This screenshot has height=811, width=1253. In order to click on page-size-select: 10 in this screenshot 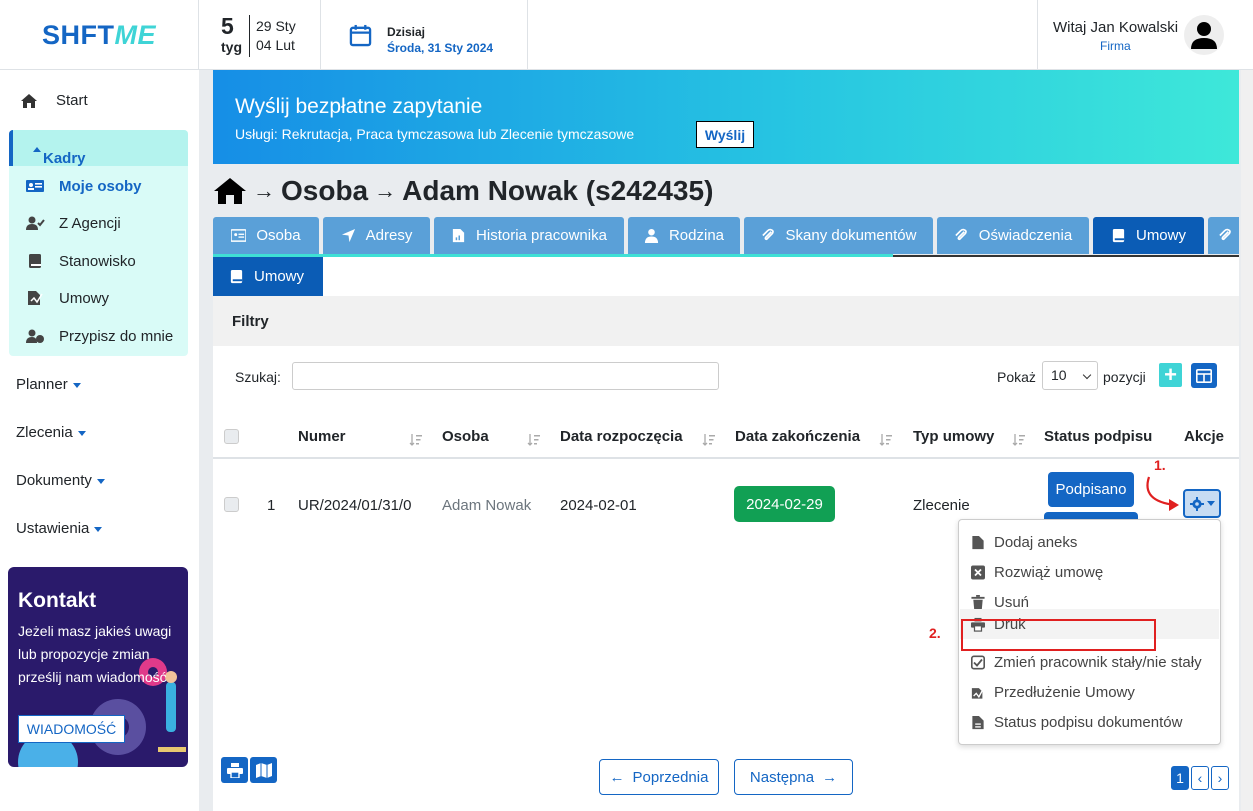, I will do `click(1070, 375)`.